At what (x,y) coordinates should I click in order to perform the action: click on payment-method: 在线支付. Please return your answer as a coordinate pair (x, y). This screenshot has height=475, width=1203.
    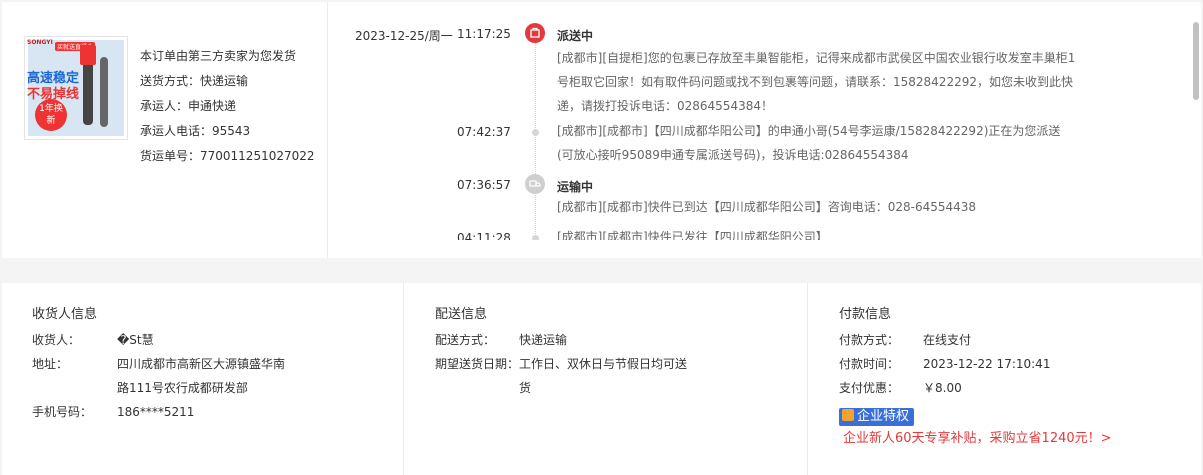
    Looking at the image, I should click on (947, 340).